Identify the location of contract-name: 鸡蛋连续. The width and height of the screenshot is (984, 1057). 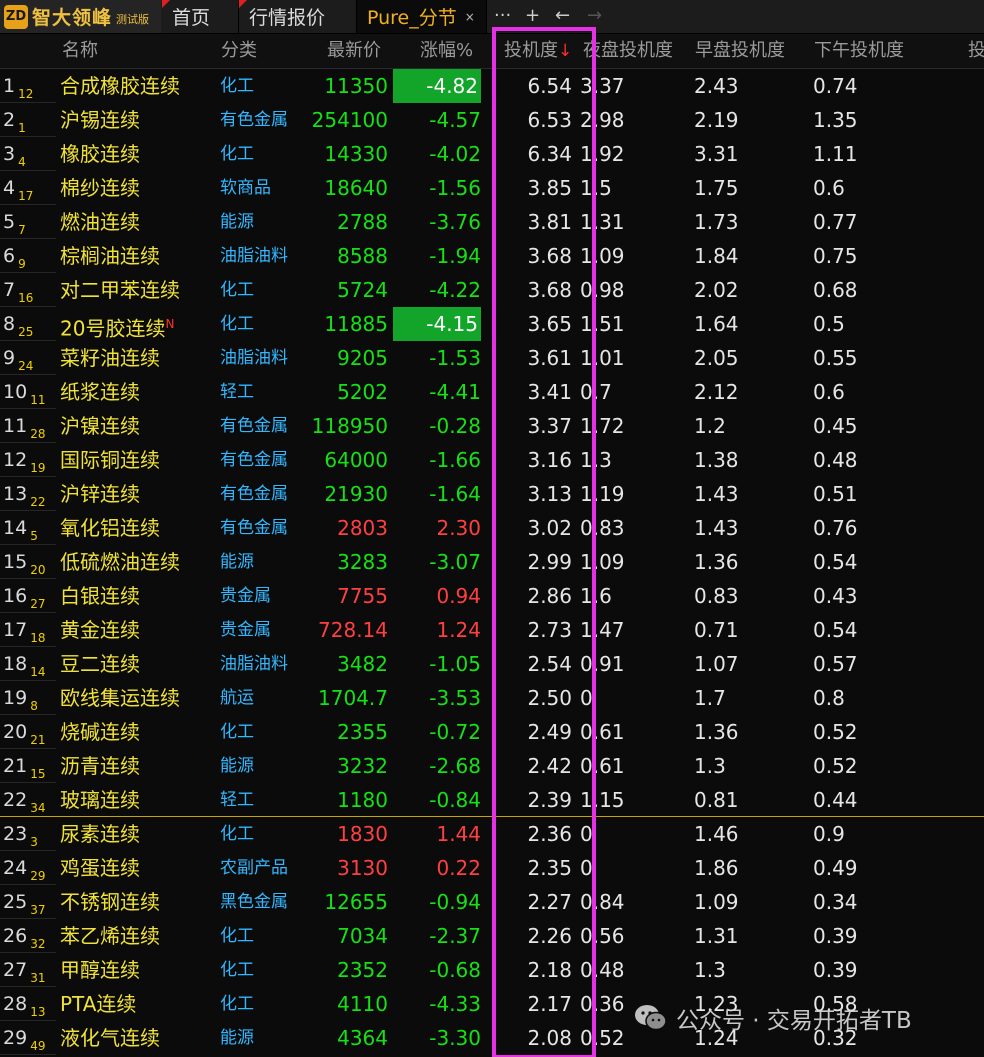
(100, 868).